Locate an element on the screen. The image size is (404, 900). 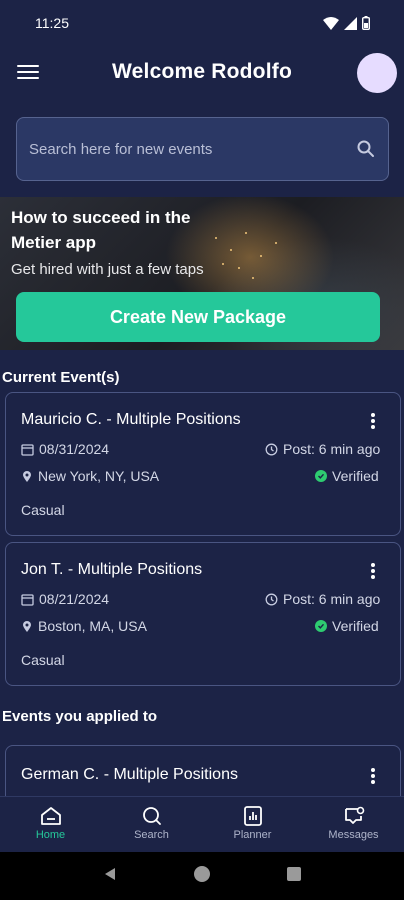
wifi-icon is located at coordinates (331, 23).